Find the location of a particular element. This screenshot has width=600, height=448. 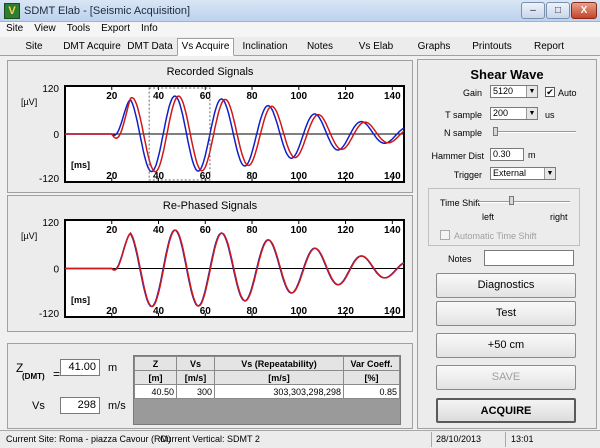

cell-z: 40.50 is located at coordinates (155, 391).